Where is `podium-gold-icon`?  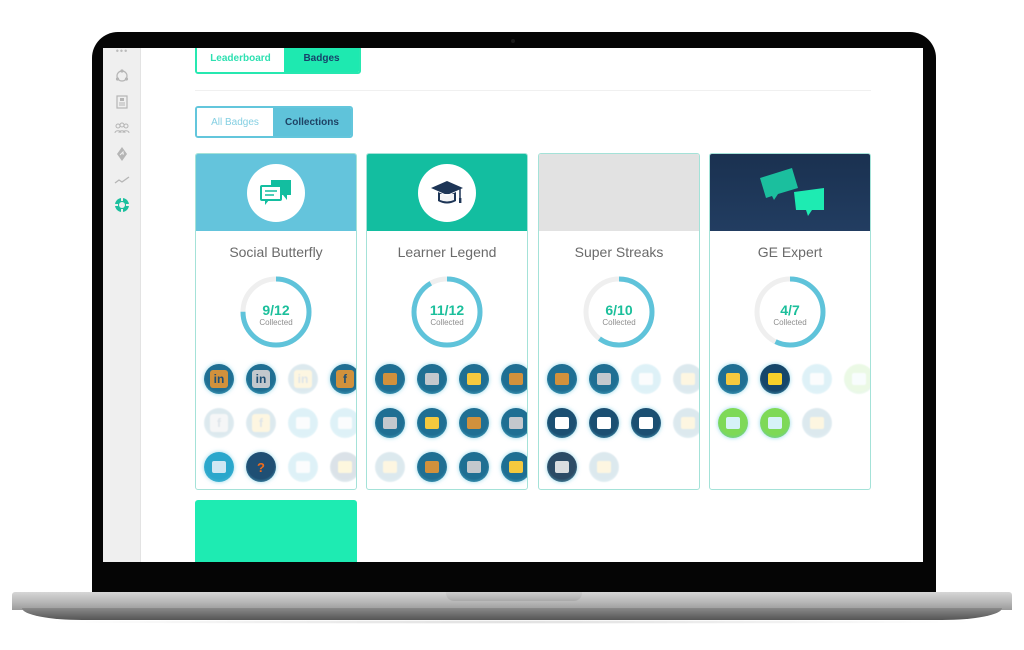
podium-gold-icon is located at coordinates (686, 423).